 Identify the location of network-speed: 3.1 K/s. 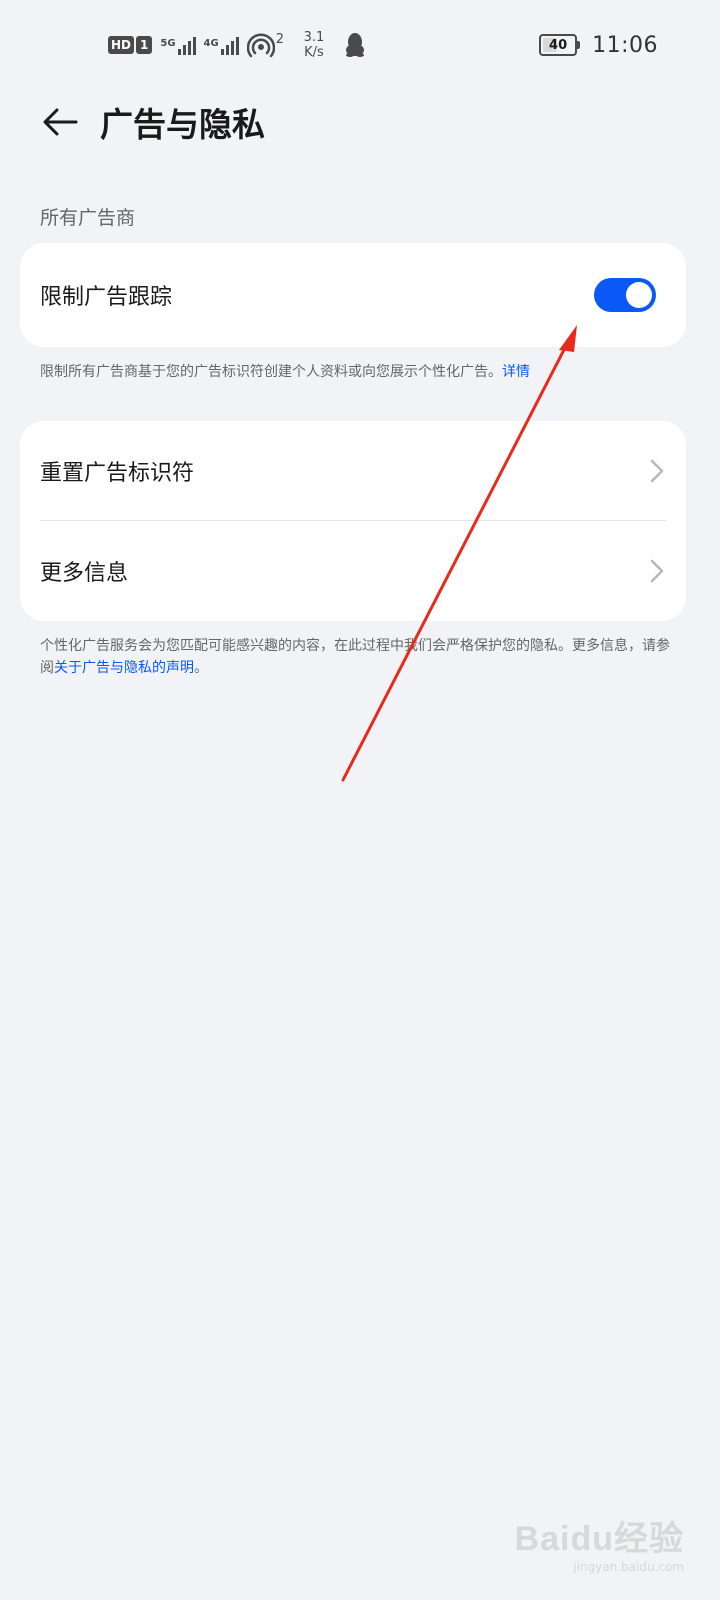
(314, 45).